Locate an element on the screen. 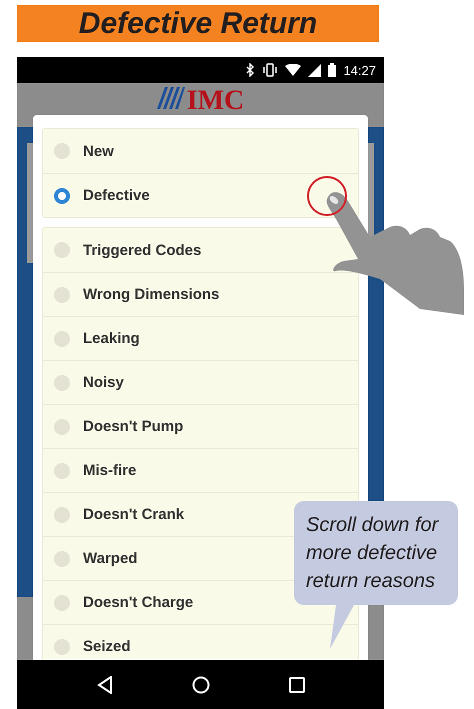  radio-option: Wrong Dimensions is located at coordinates (137, 294).